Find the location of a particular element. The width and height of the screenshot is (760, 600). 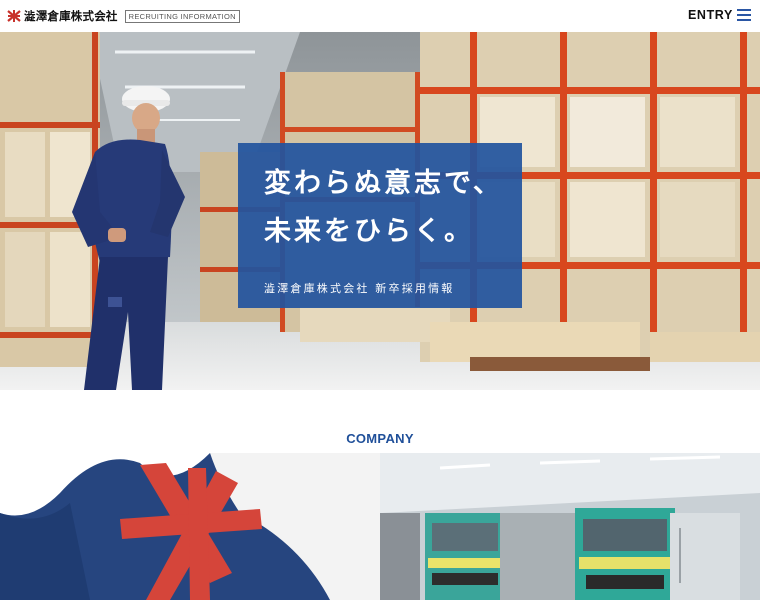

hero-headline-line-2: 未来をひらく。 is located at coordinates (369, 231).